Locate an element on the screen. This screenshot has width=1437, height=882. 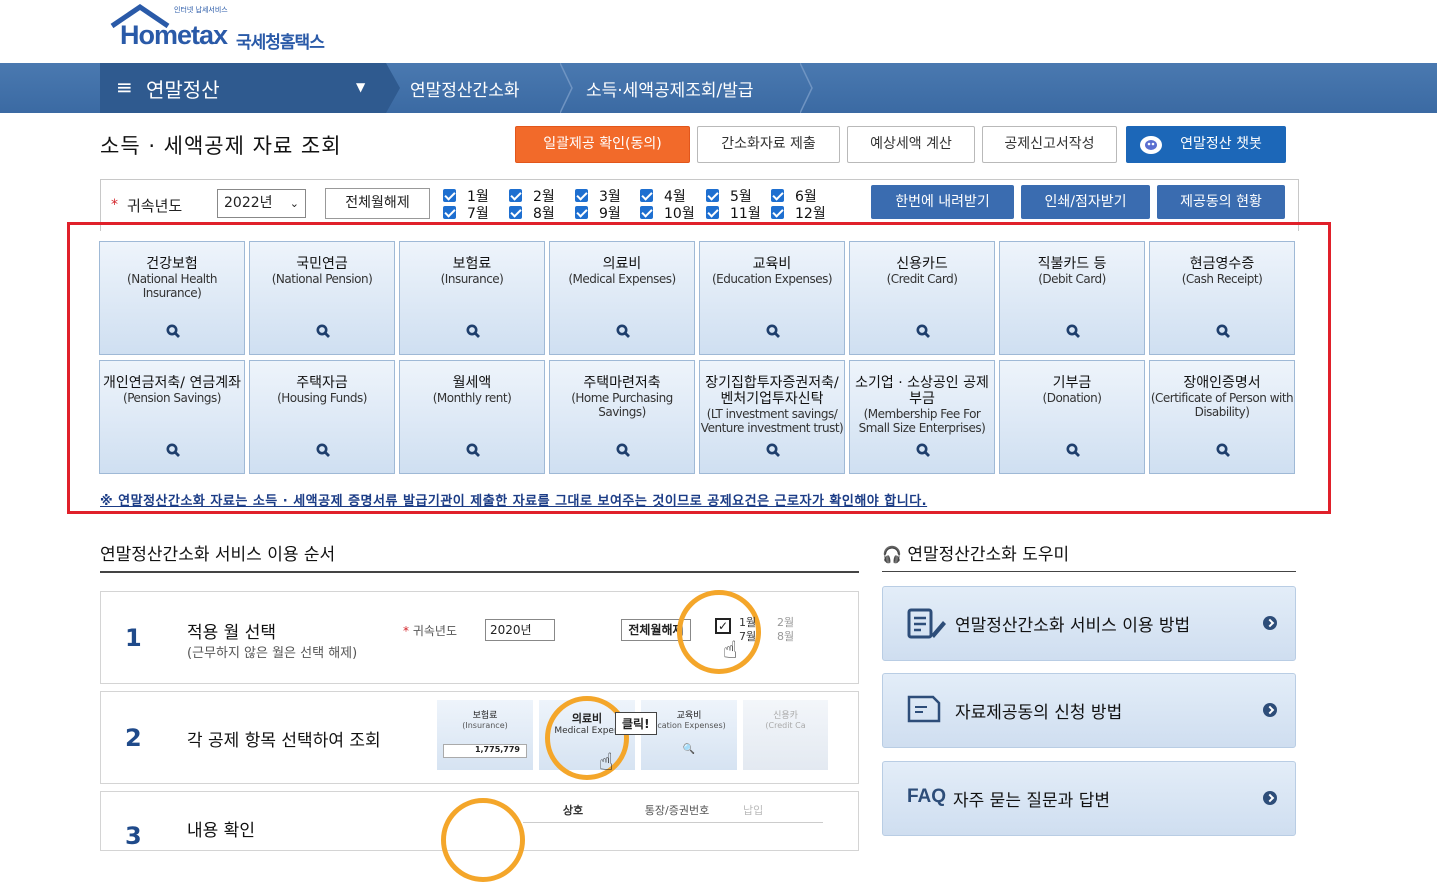
category-card: 보험료 (Insurance) is located at coordinates (472, 298).